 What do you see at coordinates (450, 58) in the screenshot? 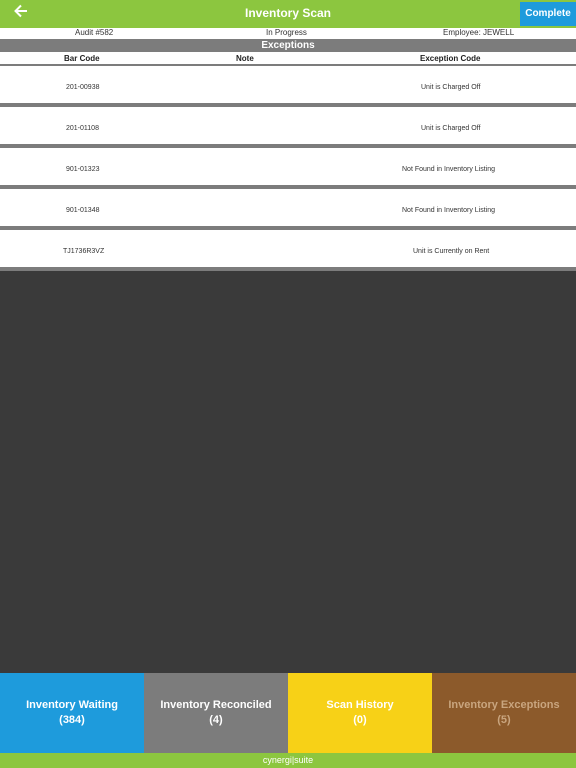
I see `col-exception-code: Exception Code` at bounding box center [450, 58].